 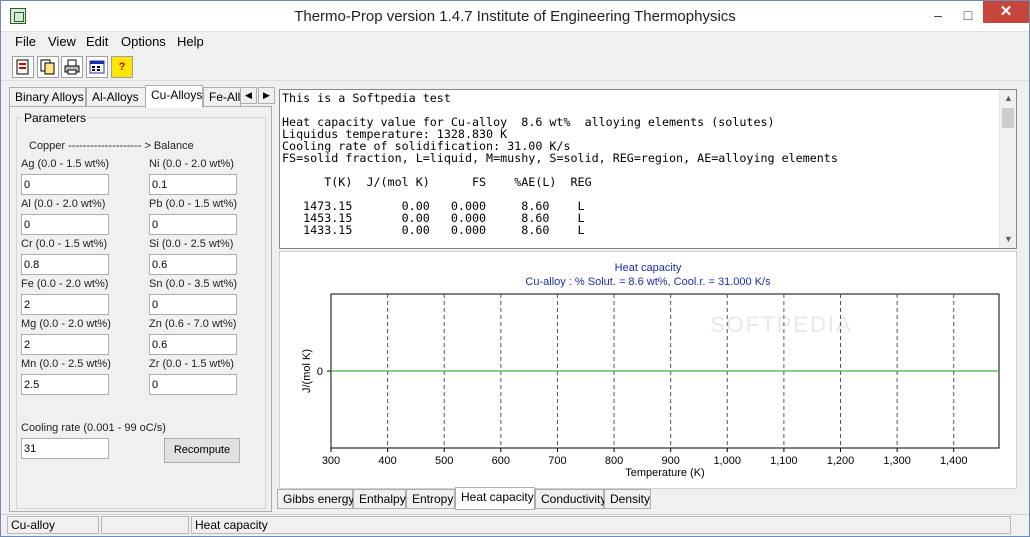 What do you see at coordinates (570, 499) in the screenshot?
I see `tab-conductivity: Conductivity` at bounding box center [570, 499].